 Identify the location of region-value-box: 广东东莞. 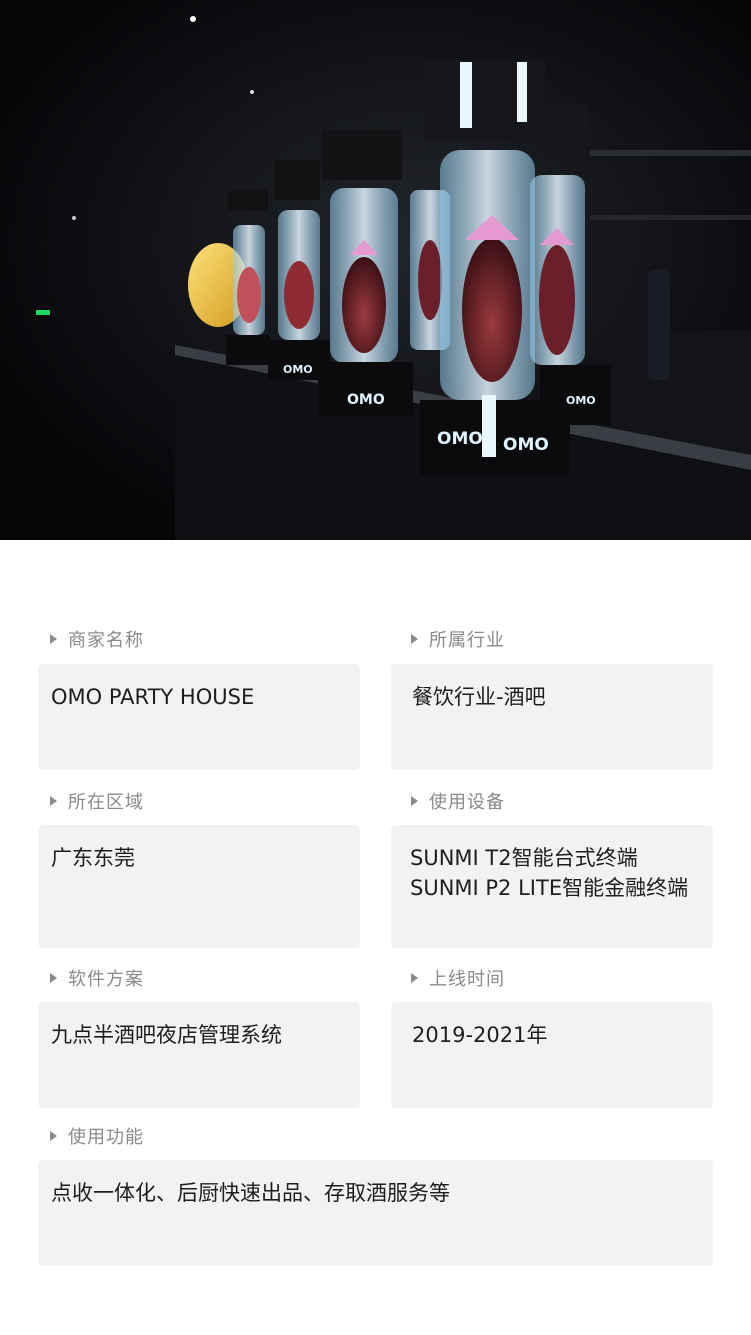
(199, 886).